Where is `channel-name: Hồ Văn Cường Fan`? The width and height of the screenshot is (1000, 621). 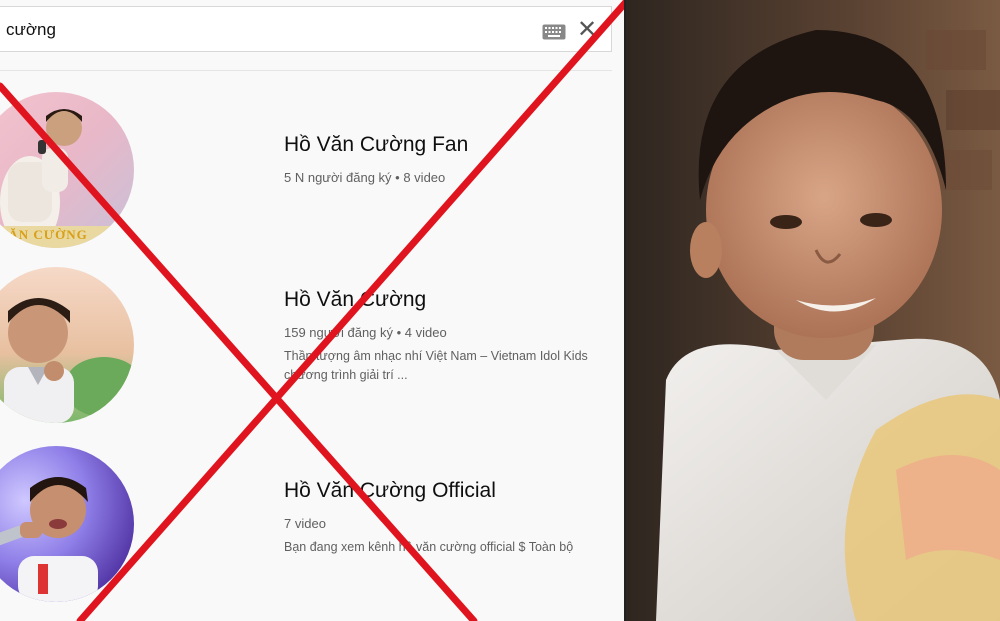 channel-name: Hồ Văn Cường Fan is located at coordinates (455, 145).